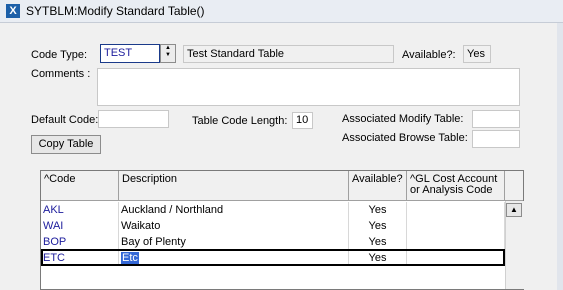 This screenshot has height=290, width=563. I want to click on copy-table-button: Copy Table, so click(66, 144).